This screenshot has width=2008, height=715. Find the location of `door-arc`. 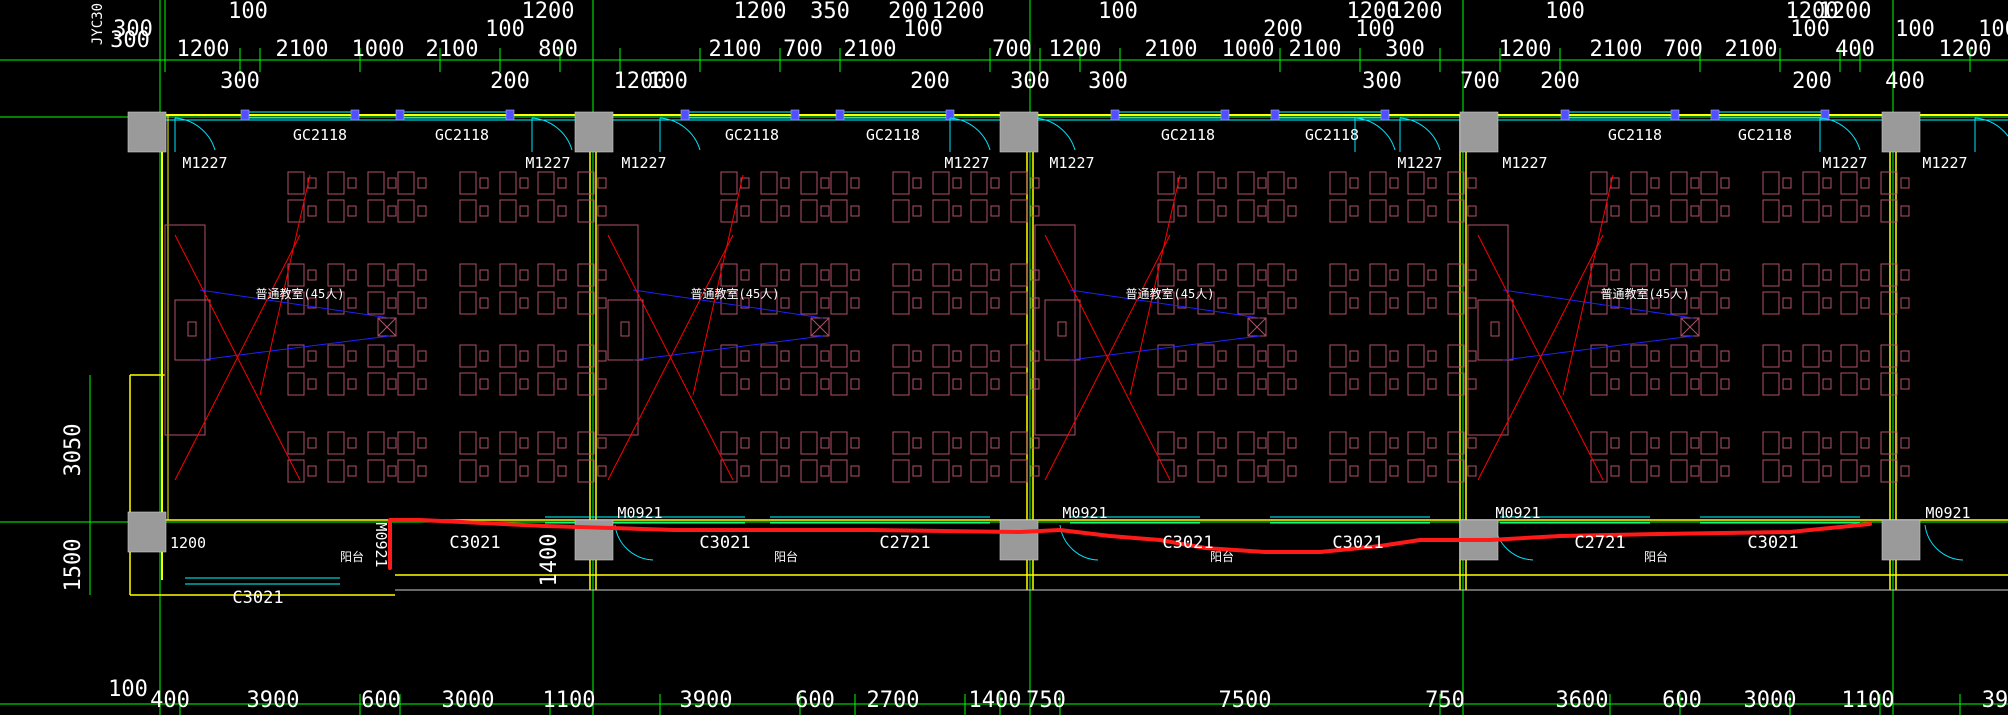

door-arc is located at coordinates (1375, 134).